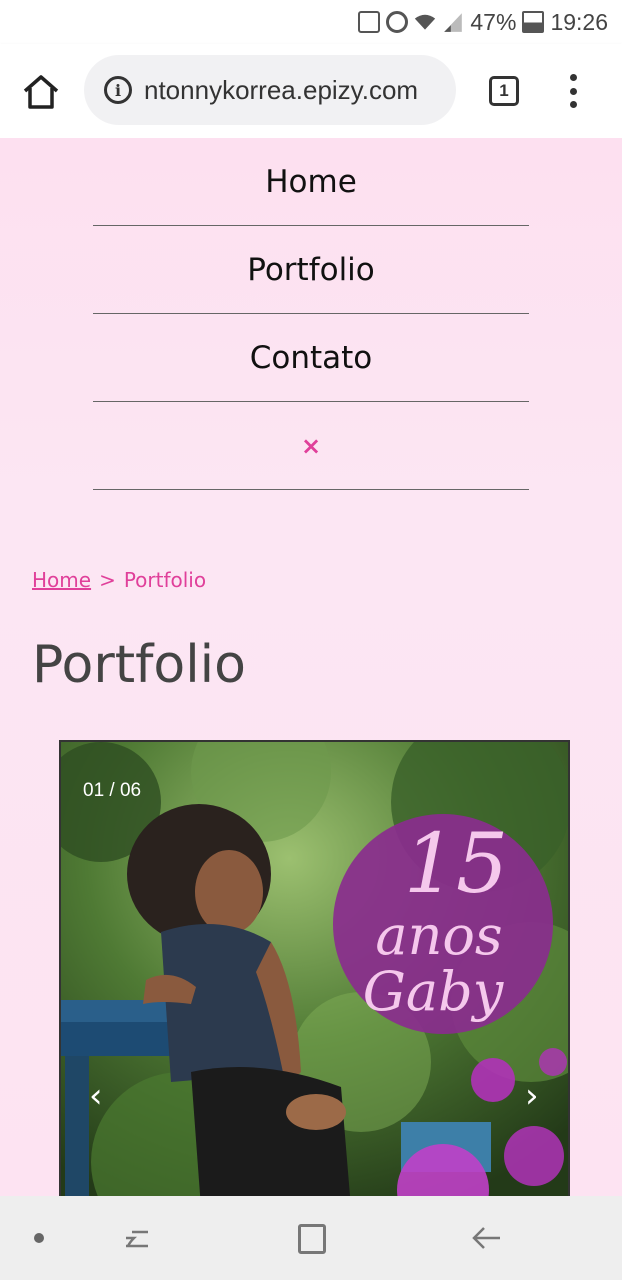  Describe the element at coordinates (425, 22) in the screenshot. I see `wifi-icon` at that location.